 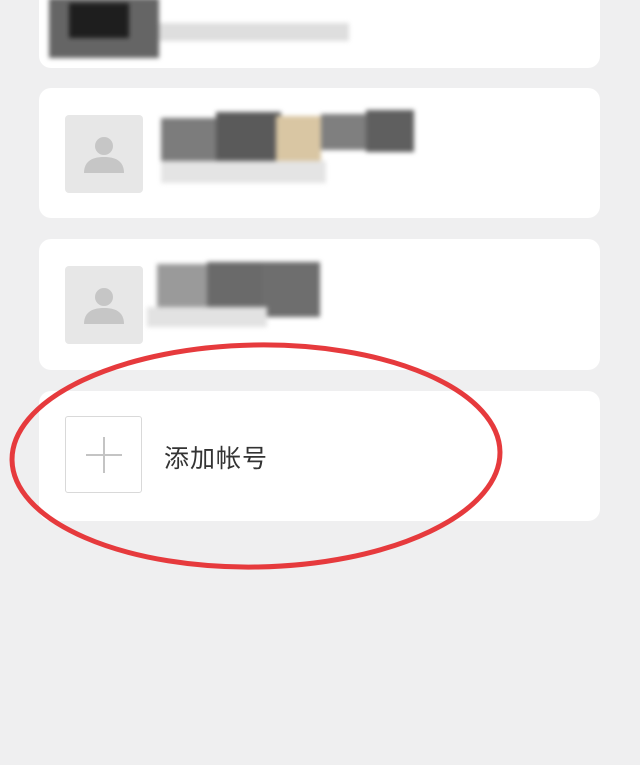 What do you see at coordinates (199, 34) in the screenshot?
I see `account-info-redacted` at bounding box center [199, 34].